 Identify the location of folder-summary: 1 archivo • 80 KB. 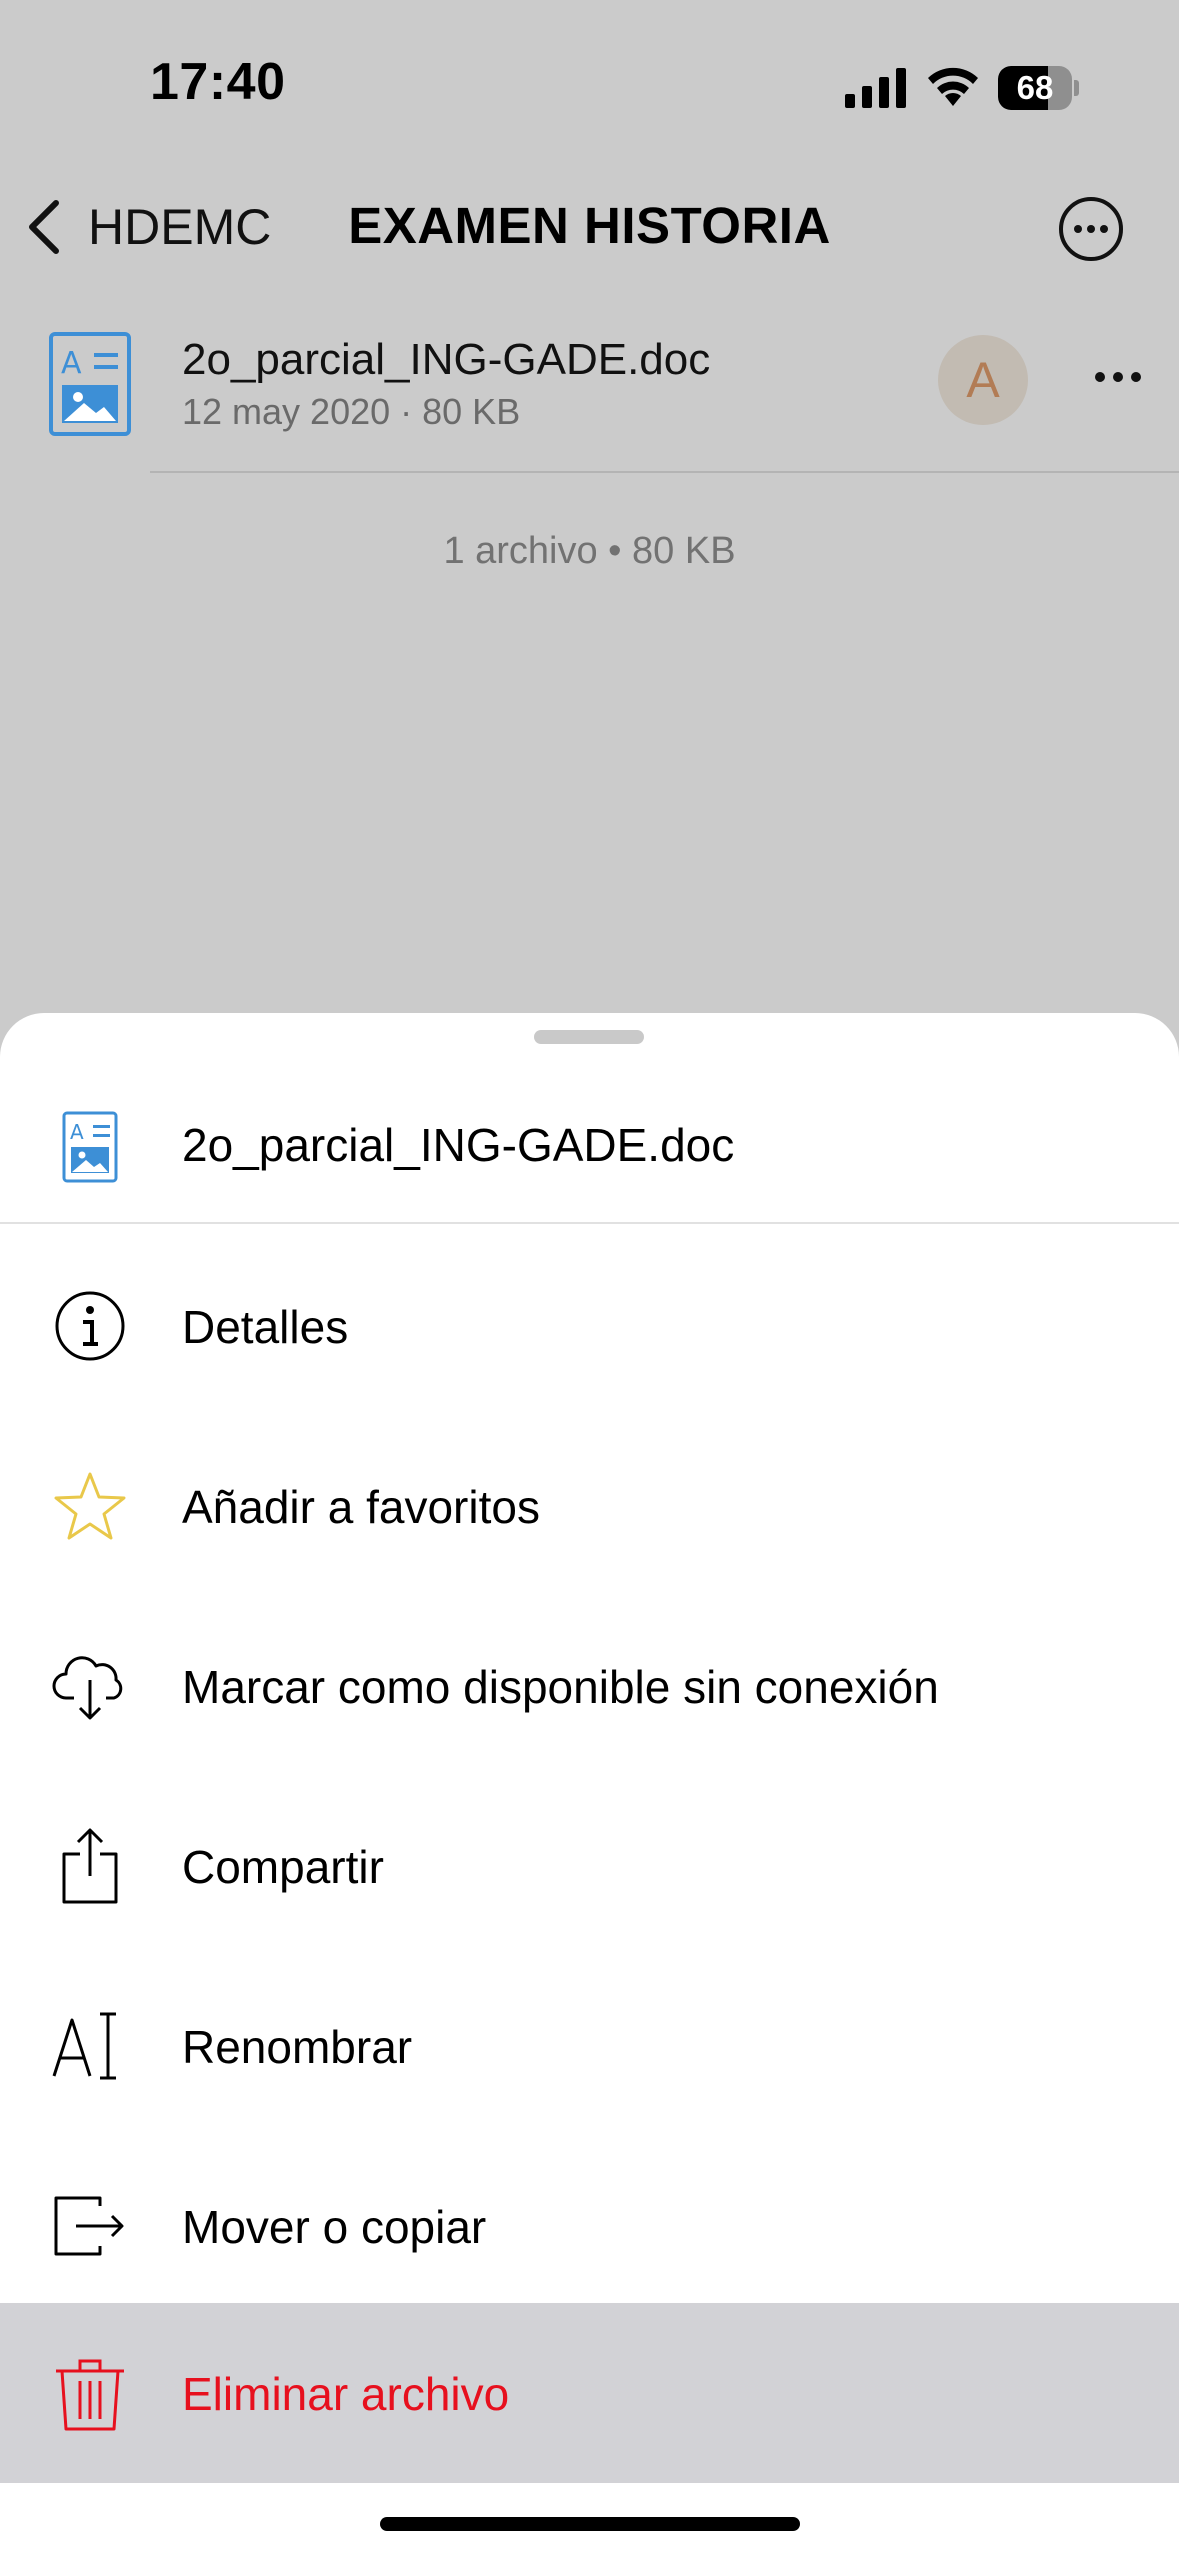
(589, 551).